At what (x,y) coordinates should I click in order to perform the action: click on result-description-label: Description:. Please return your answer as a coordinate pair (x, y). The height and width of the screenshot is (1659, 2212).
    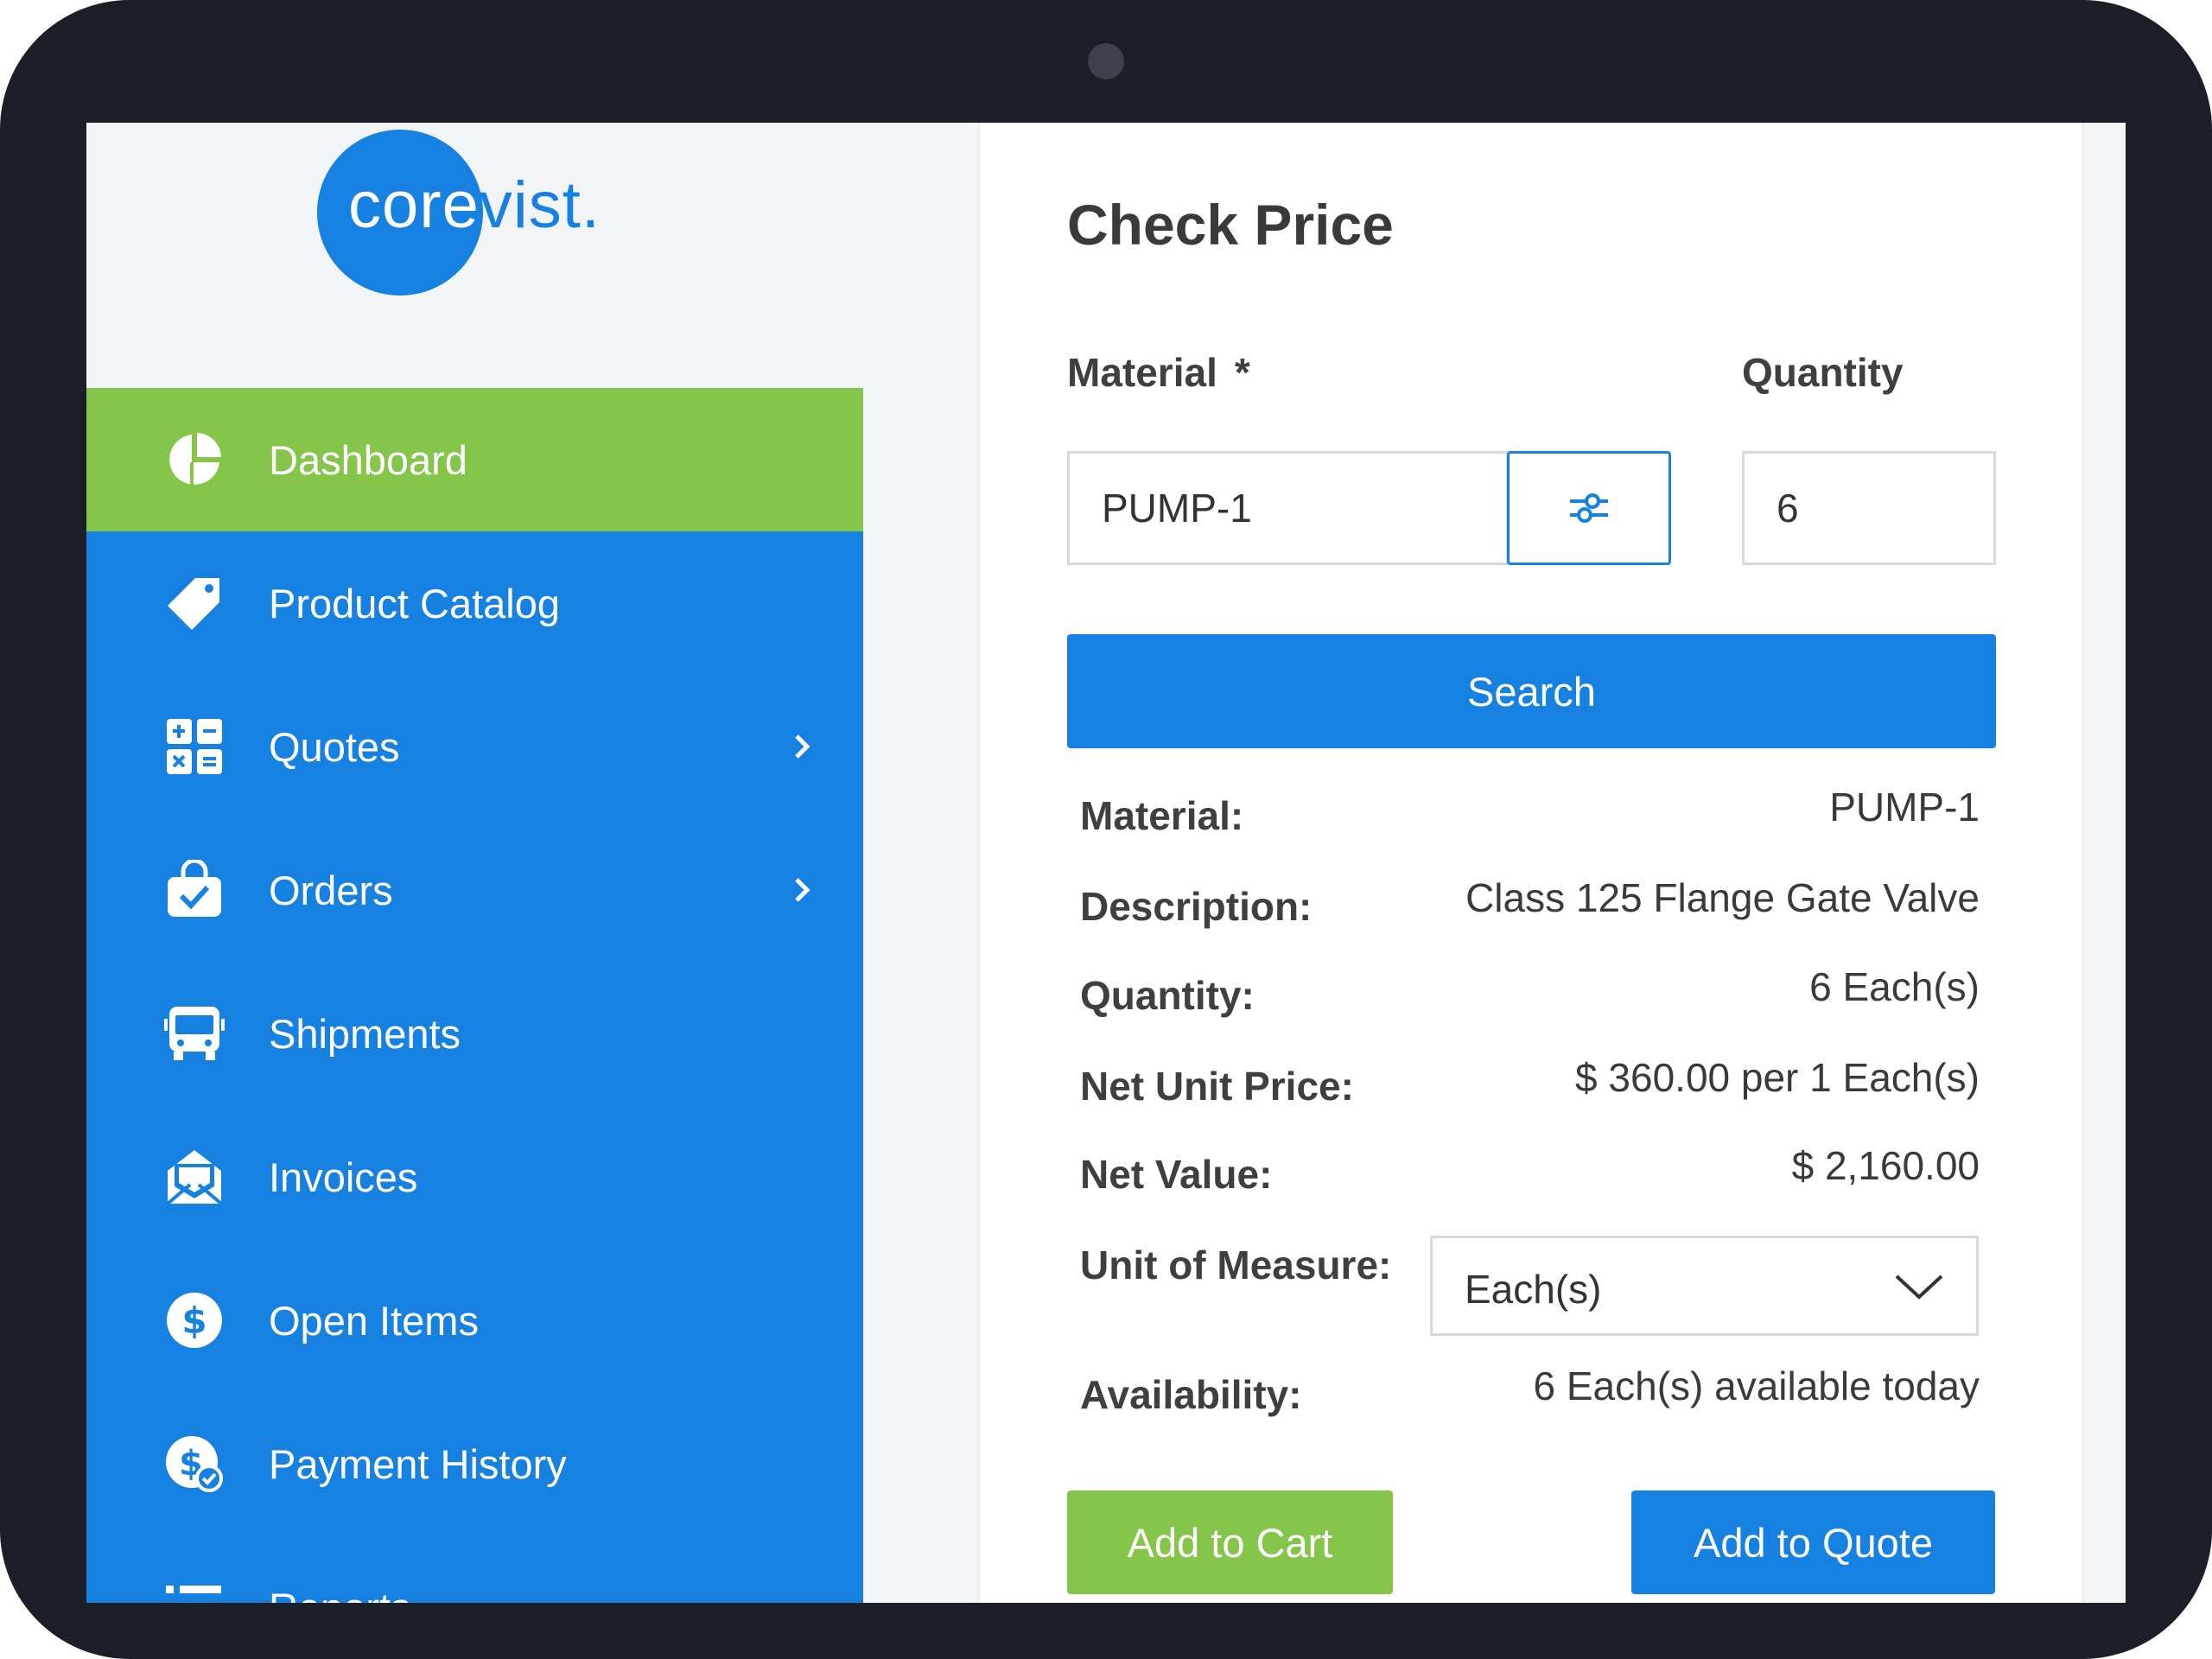
    Looking at the image, I should click on (1196, 906).